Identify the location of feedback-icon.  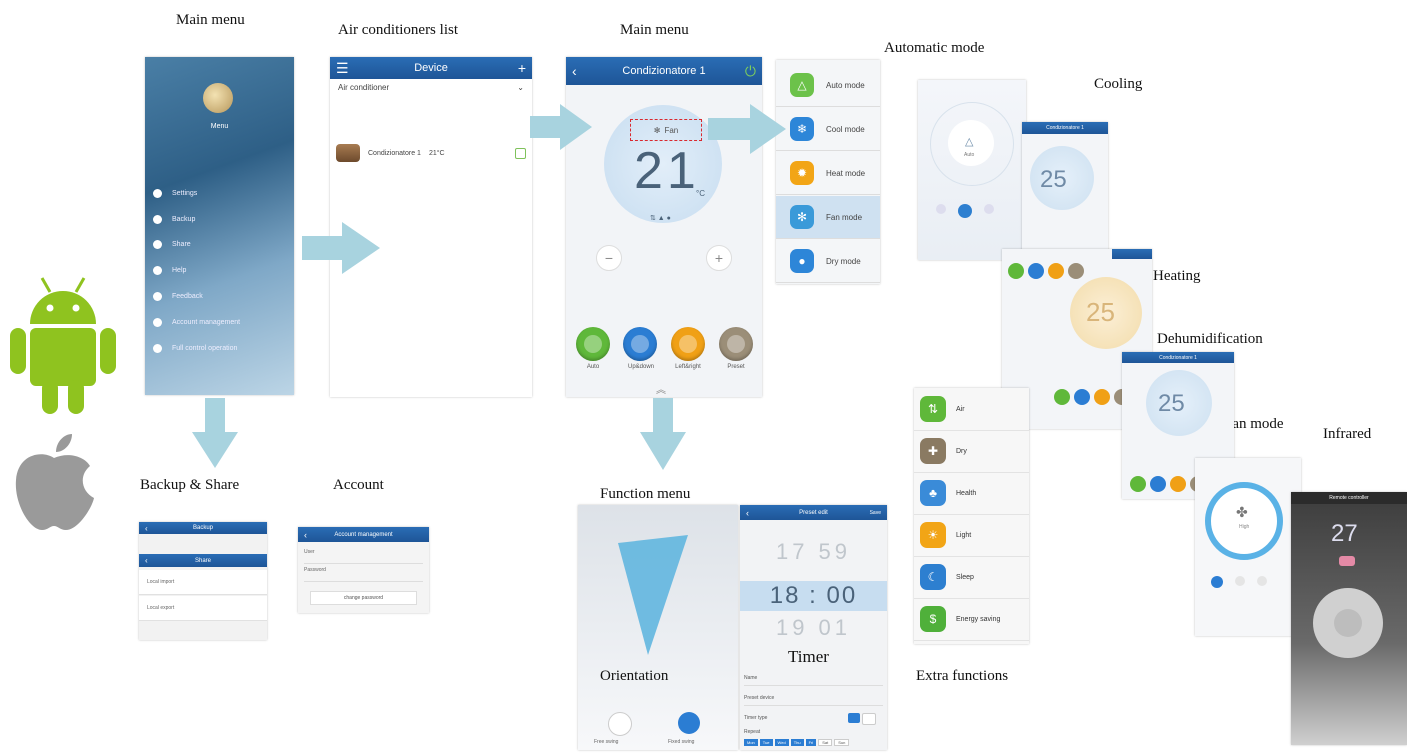
(157, 296).